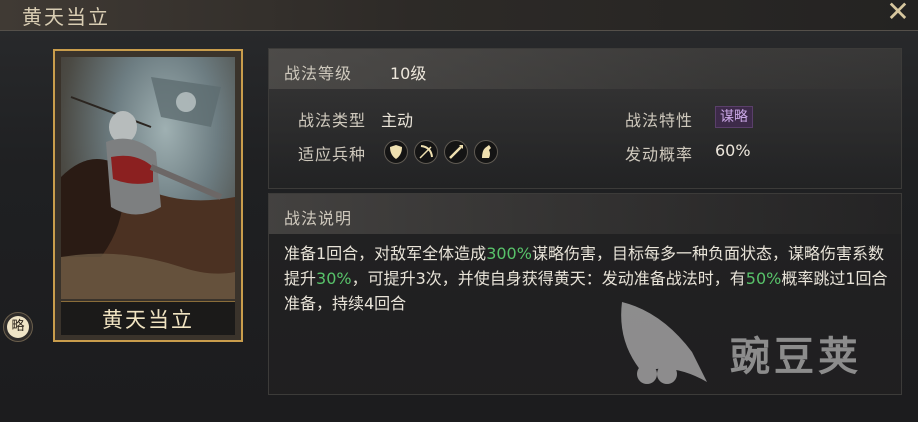 The width and height of the screenshot is (918, 422). I want to click on shield-troop-icon, so click(396, 152).